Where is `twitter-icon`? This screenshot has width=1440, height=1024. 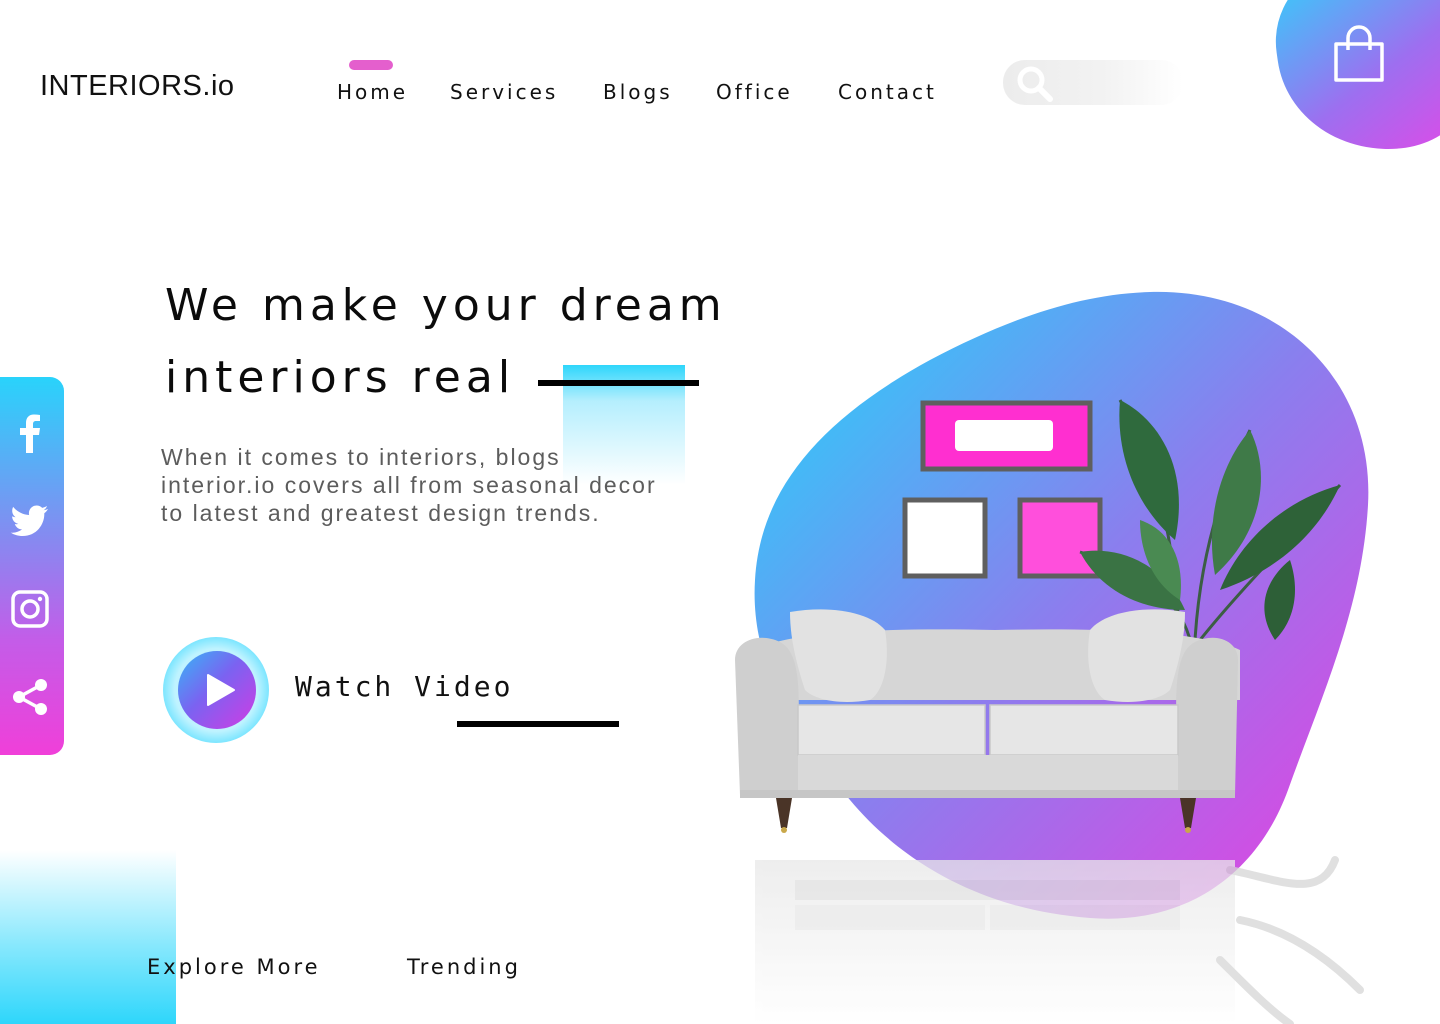
twitter-icon is located at coordinates (30, 521).